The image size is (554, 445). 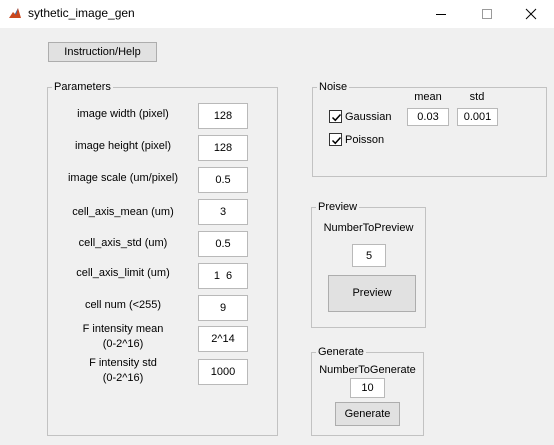 What do you see at coordinates (223, 339) in the screenshot?
I see `f-intensity-mean-field` at bounding box center [223, 339].